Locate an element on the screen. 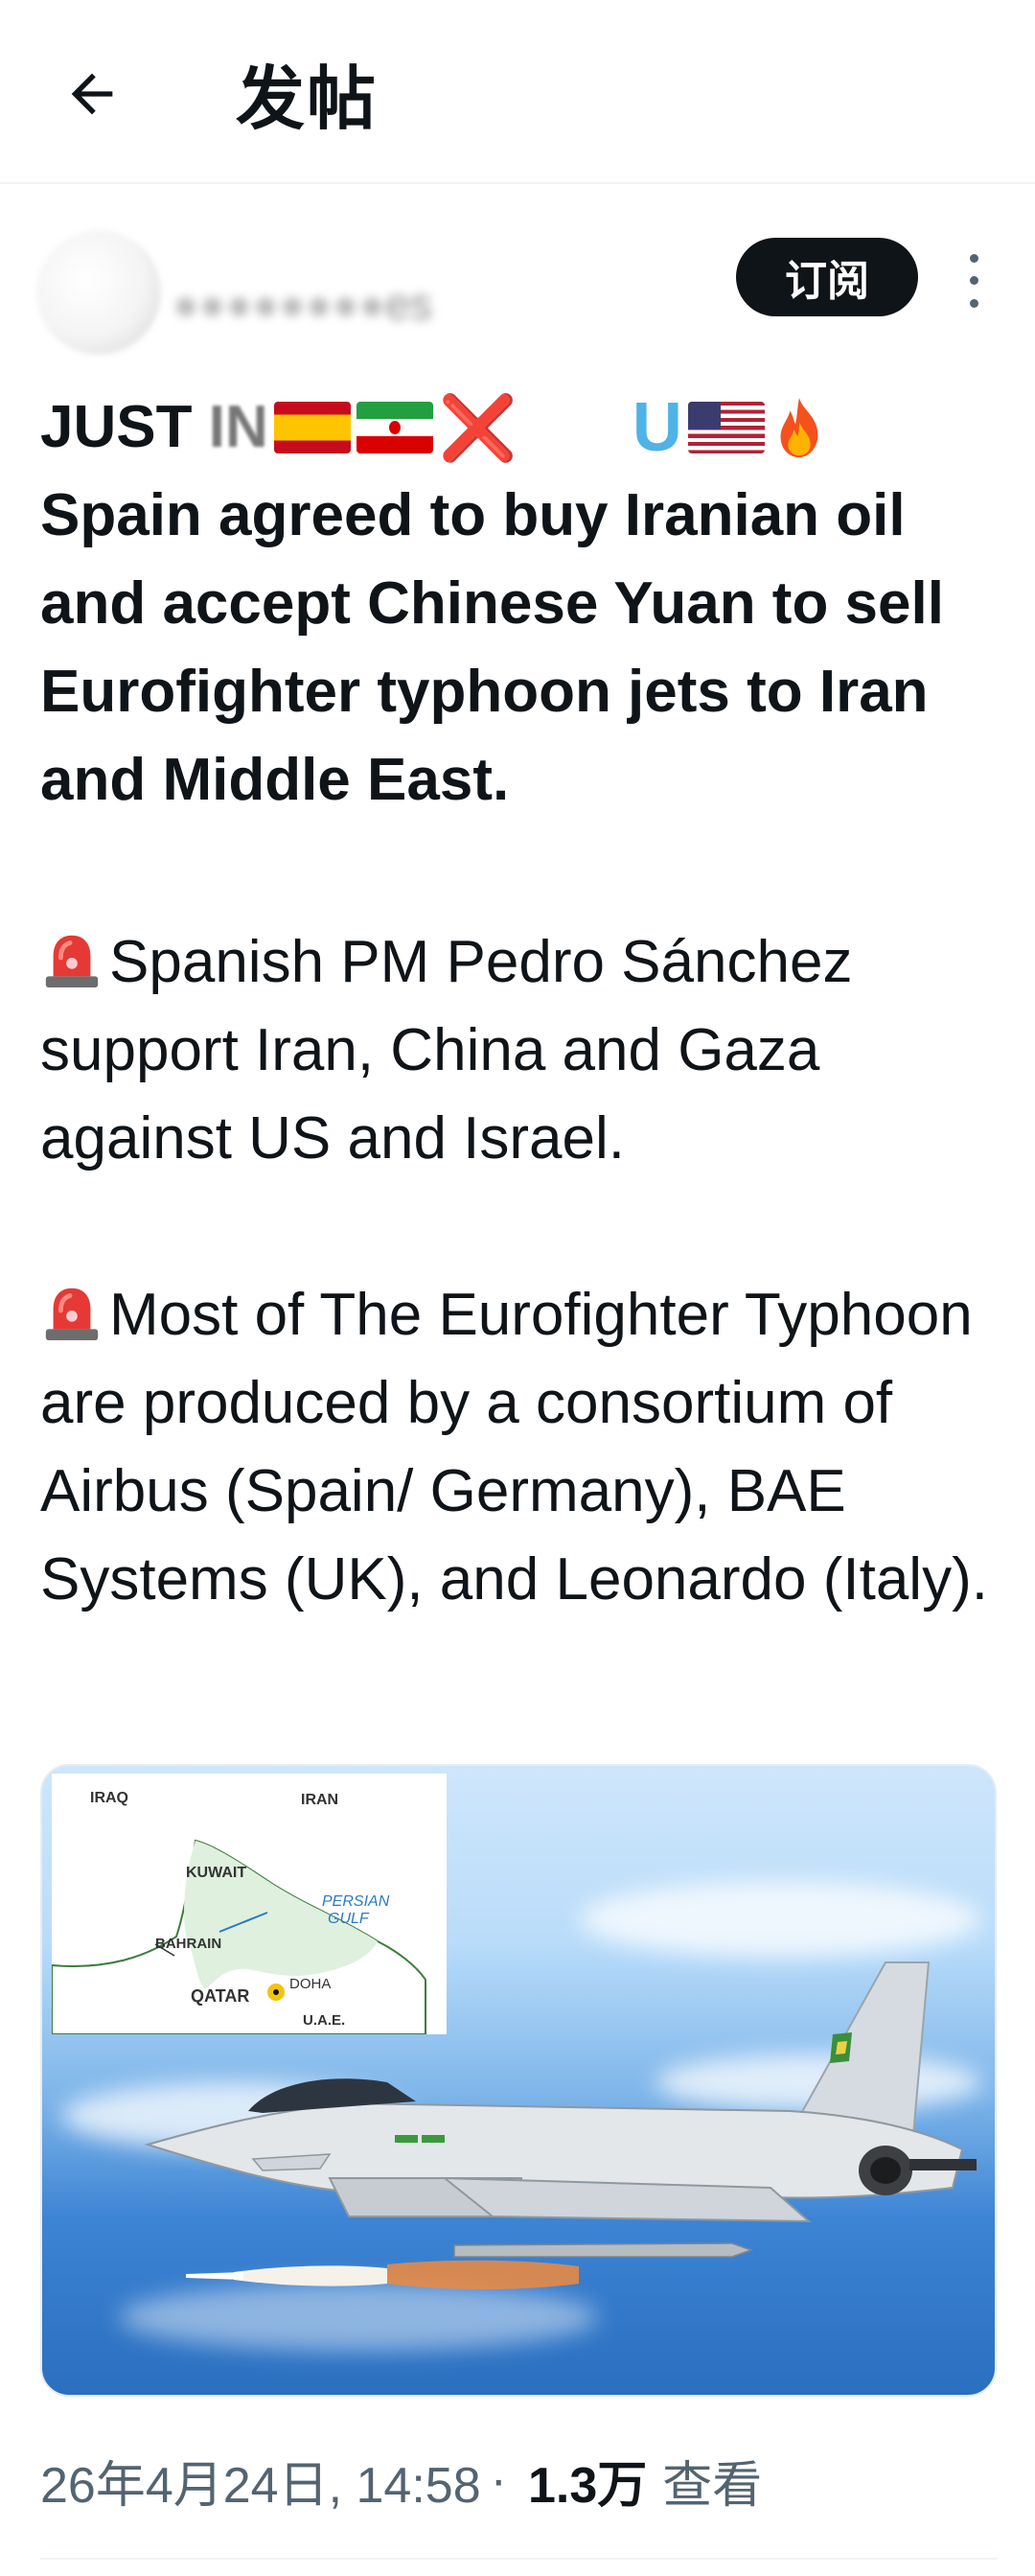 The height and width of the screenshot is (2576, 1035). divider is located at coordinates (518, 2559).